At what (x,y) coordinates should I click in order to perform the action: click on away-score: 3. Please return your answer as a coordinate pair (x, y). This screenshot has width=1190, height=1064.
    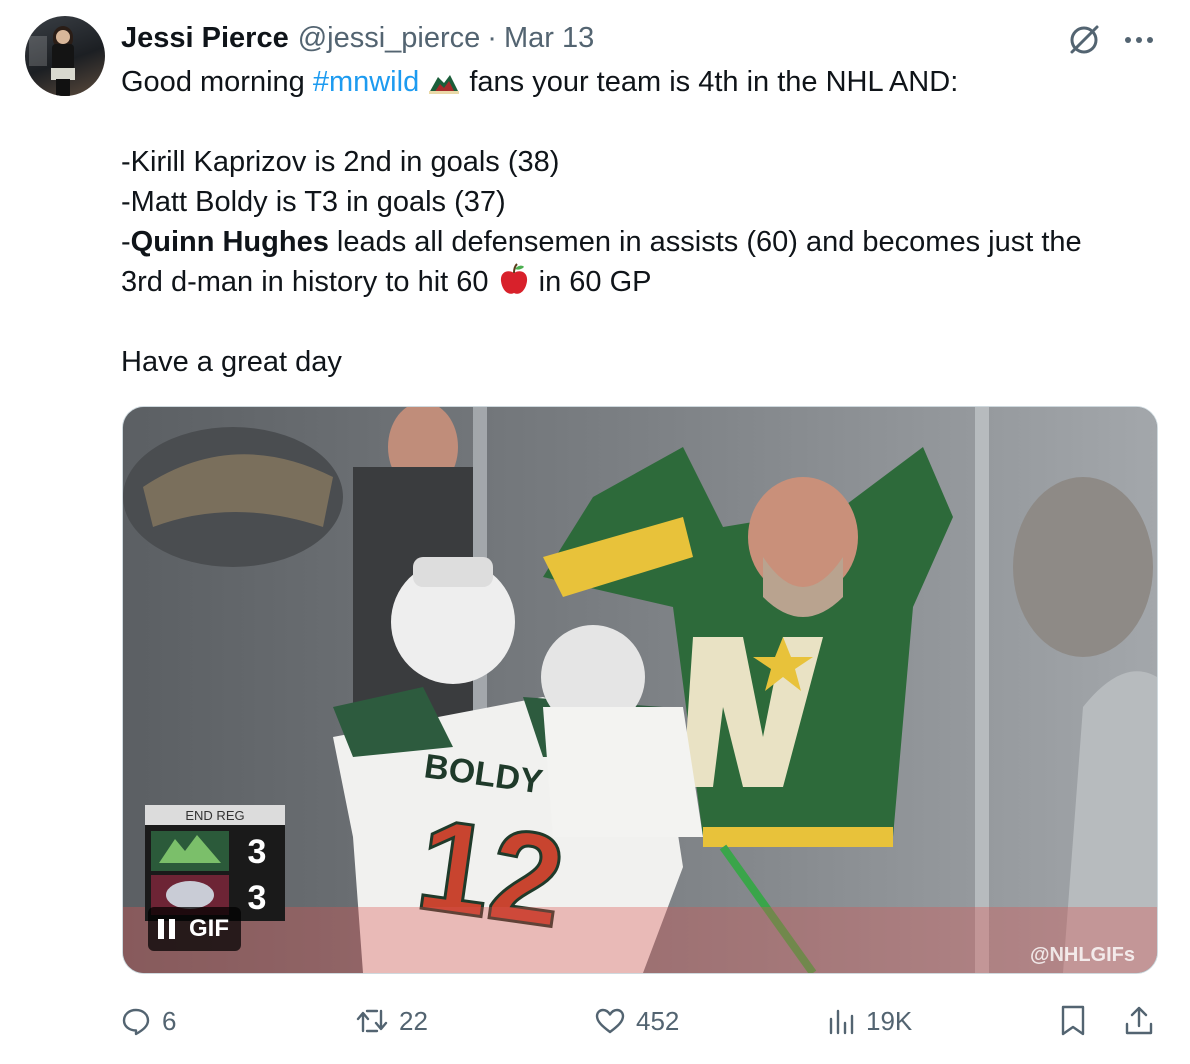
    Looking at the image, I should click on (257, 898).